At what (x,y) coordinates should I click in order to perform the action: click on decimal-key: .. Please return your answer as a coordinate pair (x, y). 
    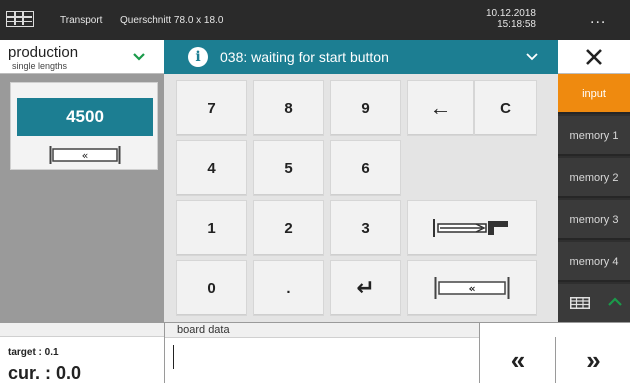
    Looking at the image, I should click on (288, 288).